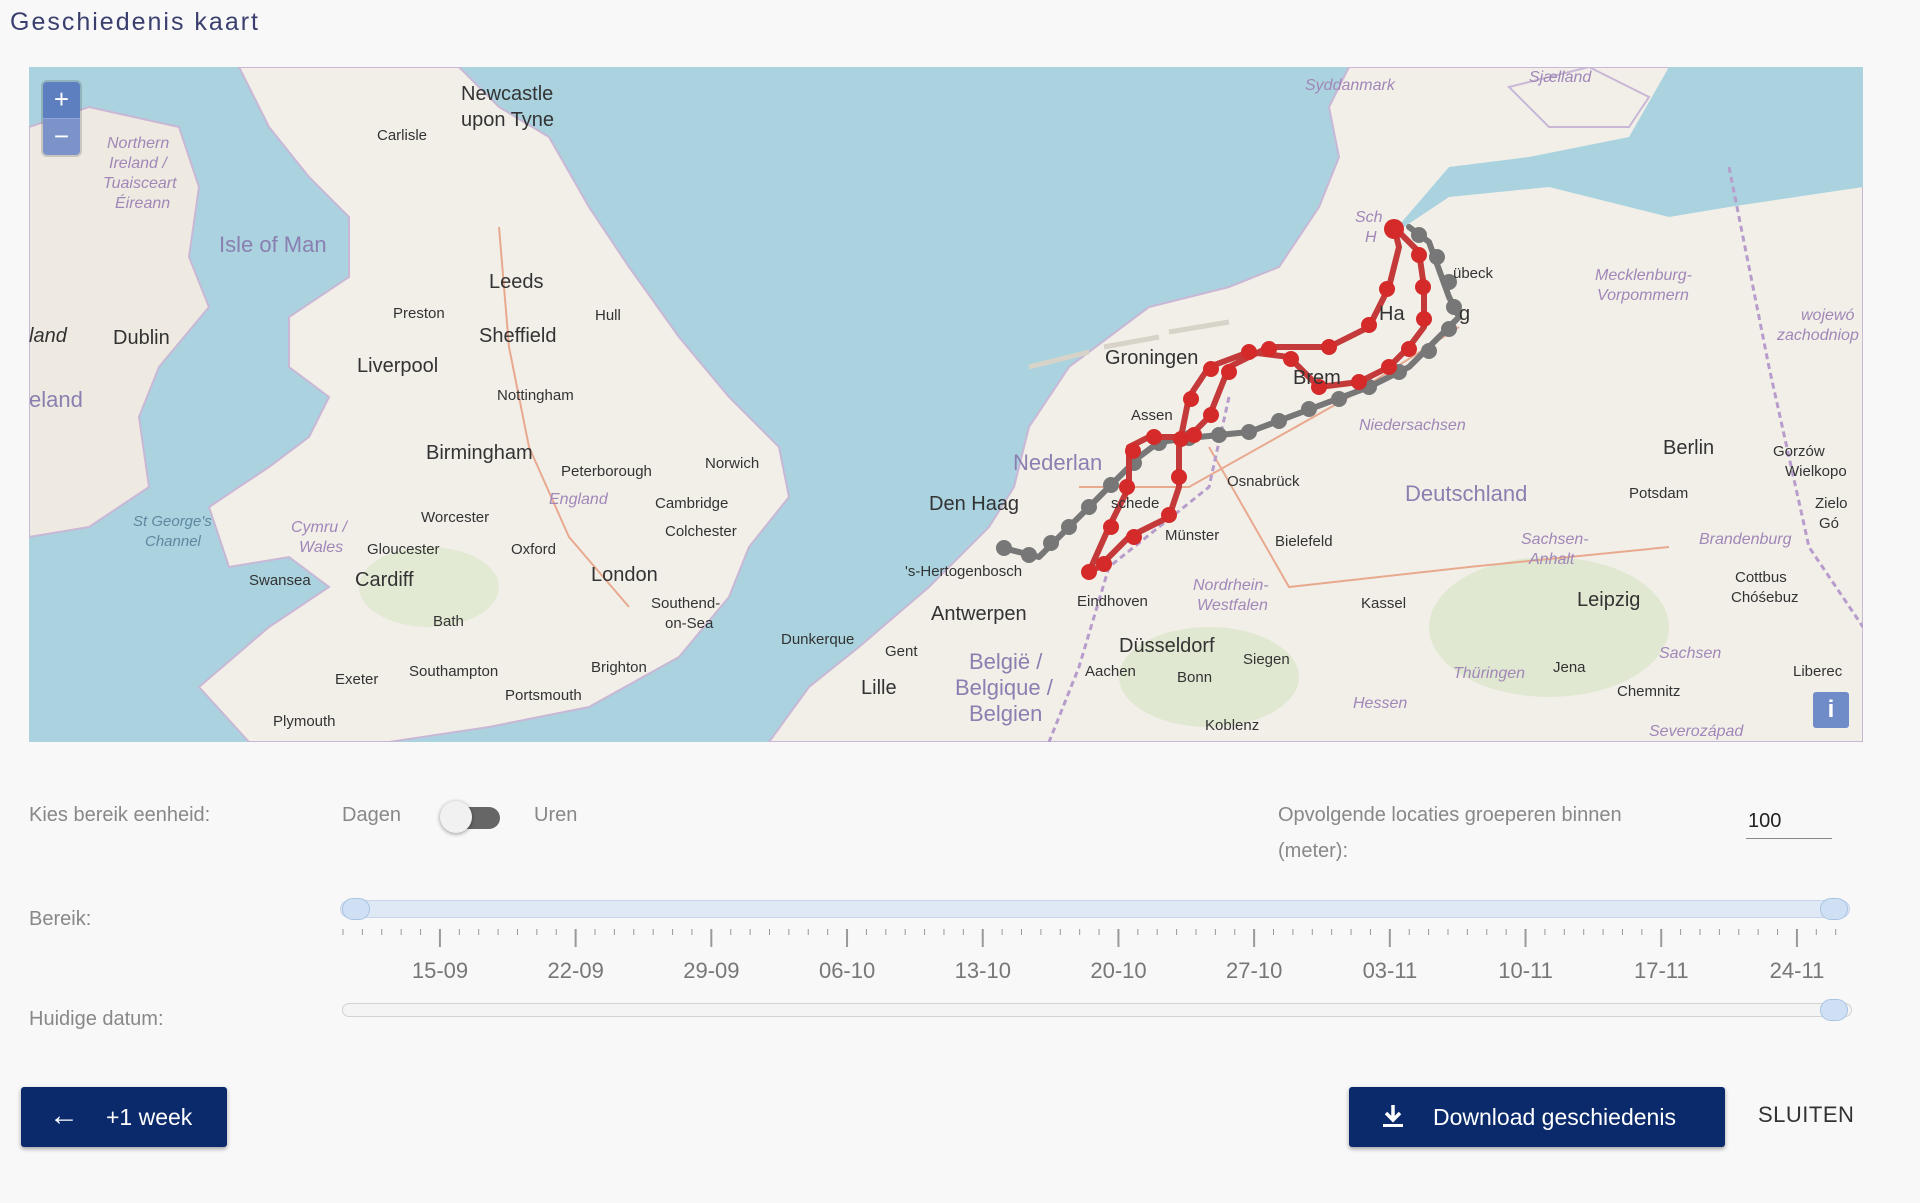 The height and width of the screenshot is (1203, 1920). What do you see at coordinates (56, 399) in the screenshot?
I see `map-label: eland` at bounding box center [56, 399].